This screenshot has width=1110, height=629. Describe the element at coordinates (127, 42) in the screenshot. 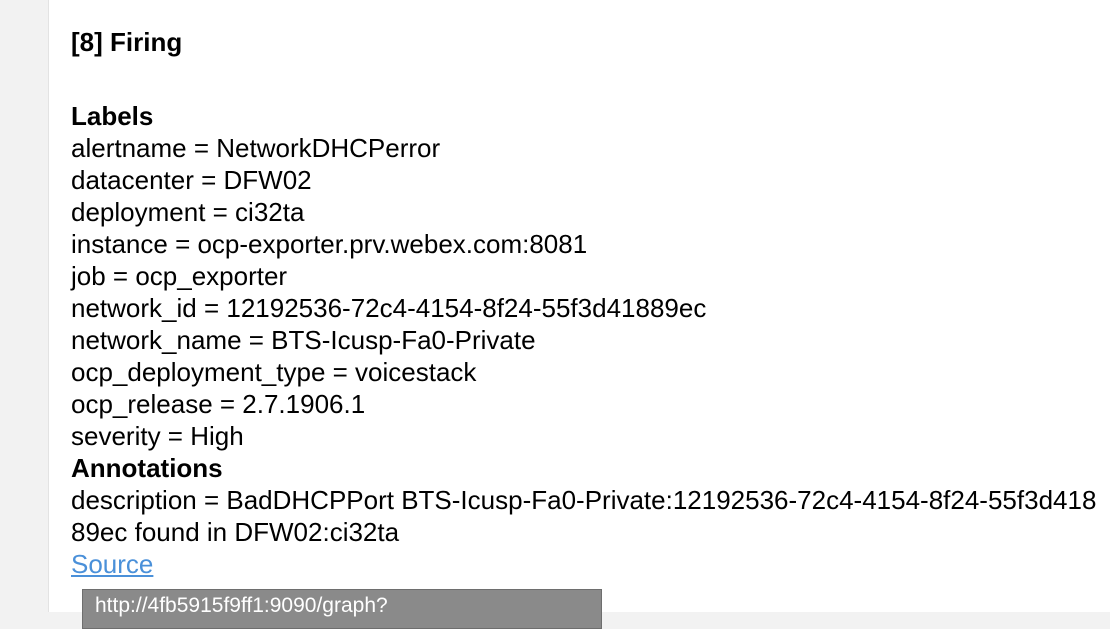

I see `alert-header: [8] Firing` at that location.